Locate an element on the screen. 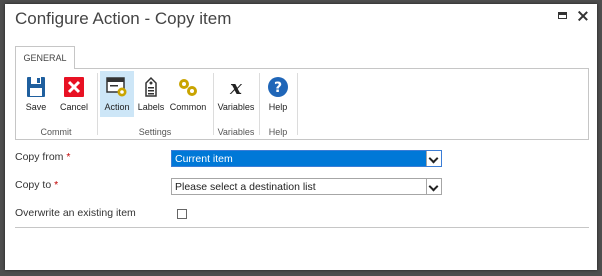 Image resolution: width=602 pixels, height=276 pixels. copy-to-label-text: Copy to is located at coordinates (33, 185).